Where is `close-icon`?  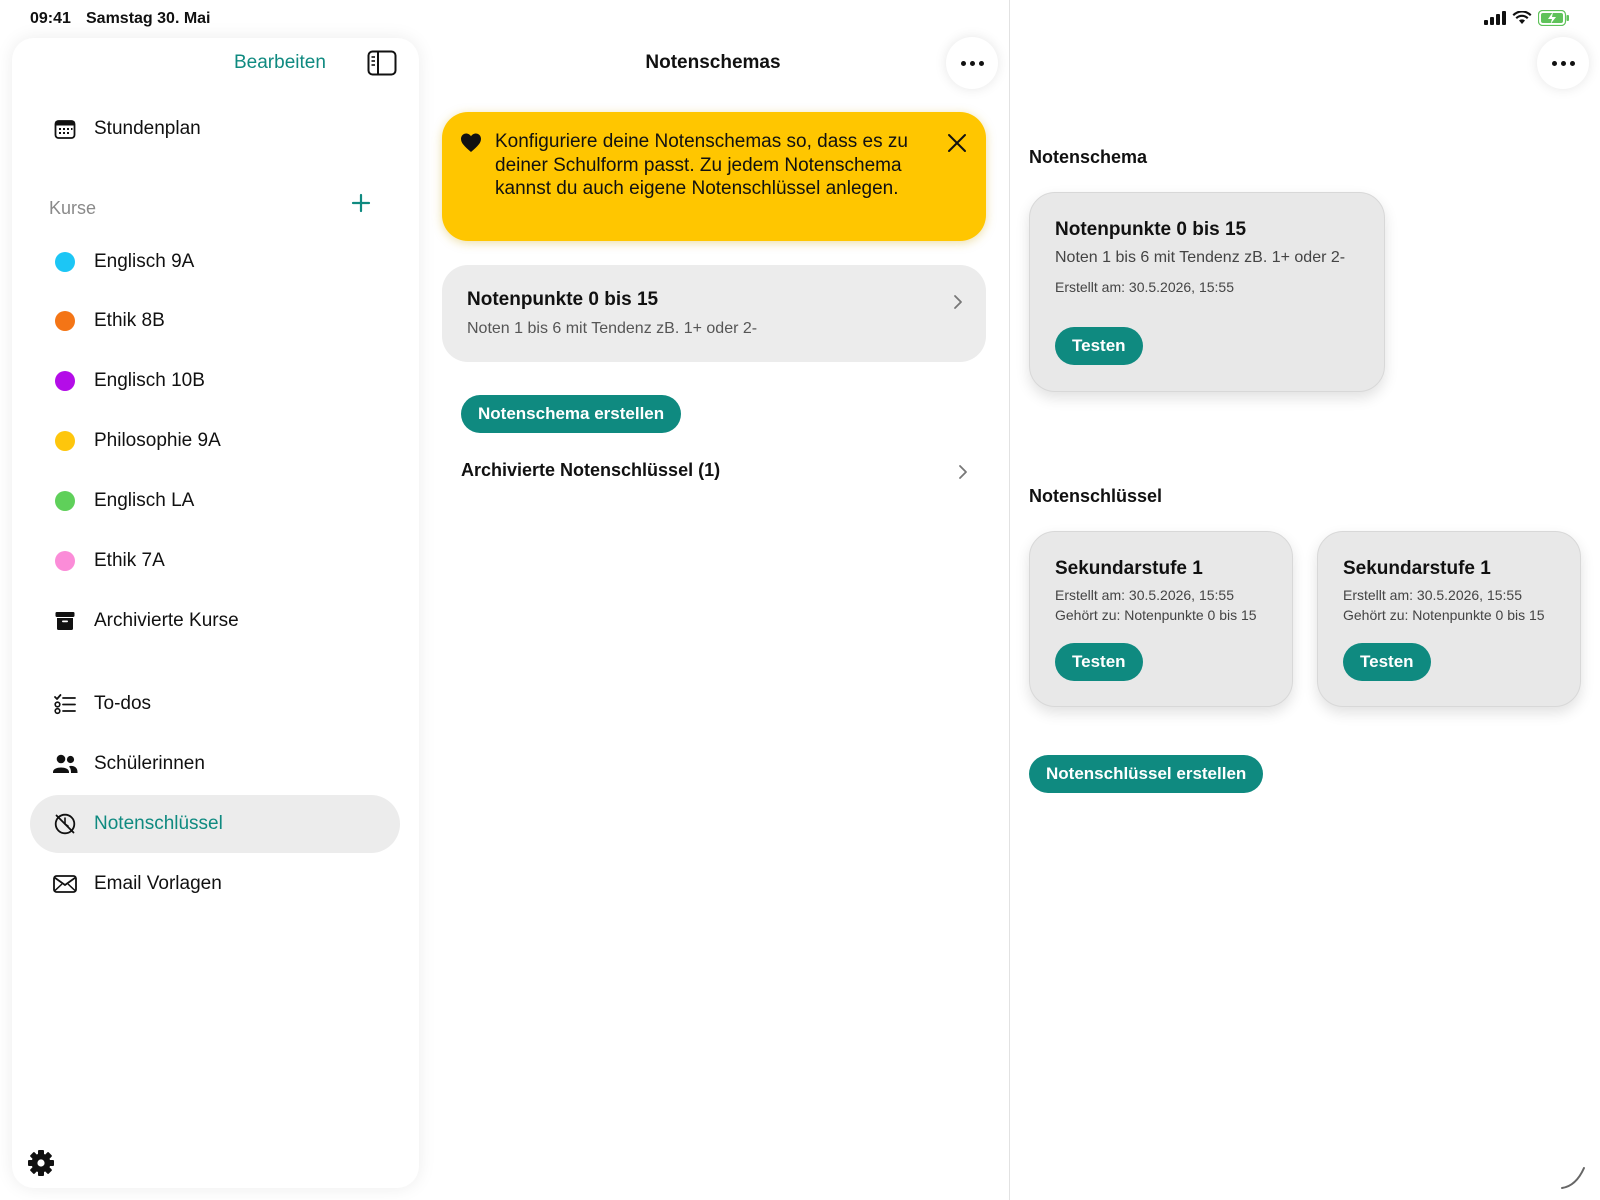
close-icon is located at coordinates (957, 143).